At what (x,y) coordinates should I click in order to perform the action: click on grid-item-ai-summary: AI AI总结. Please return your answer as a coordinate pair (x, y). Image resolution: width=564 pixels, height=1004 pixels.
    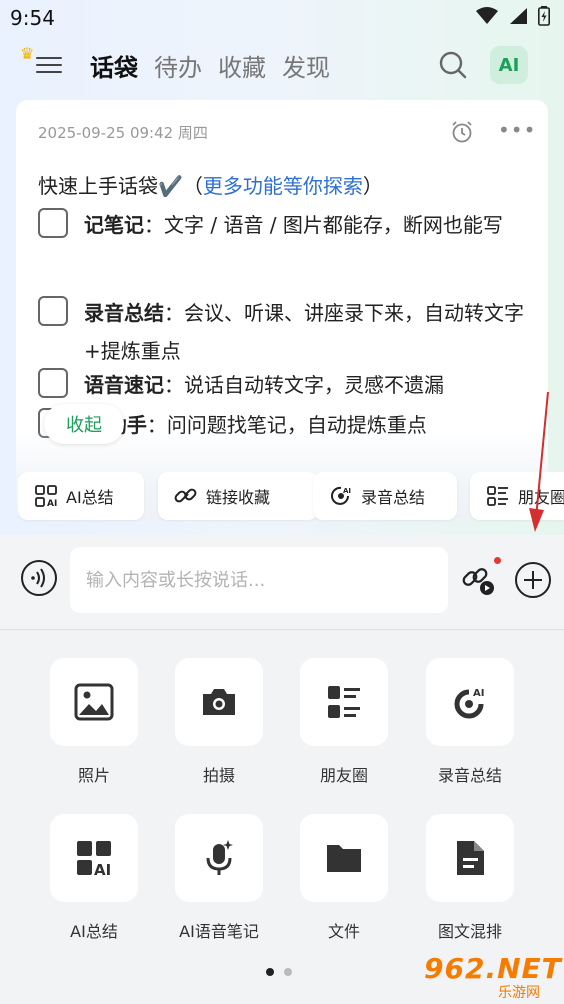
    Looking at the image, I should click on (95, 878).